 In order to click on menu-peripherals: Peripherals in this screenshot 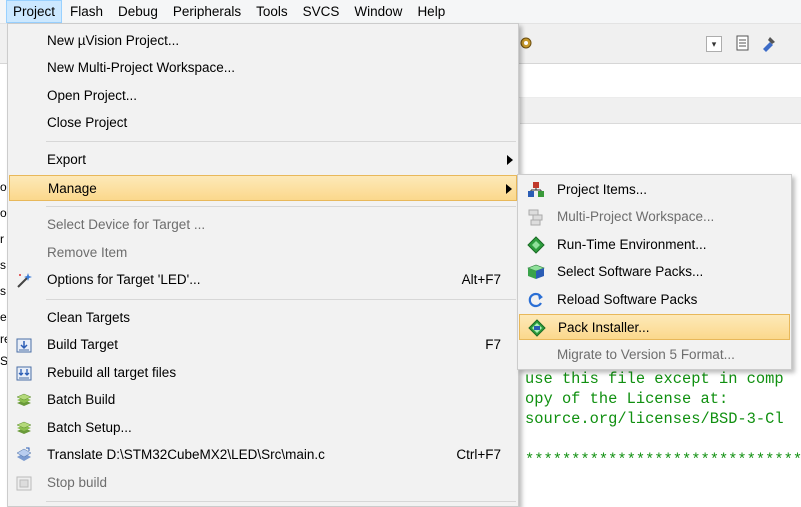, I will do `click(207, 11)`.